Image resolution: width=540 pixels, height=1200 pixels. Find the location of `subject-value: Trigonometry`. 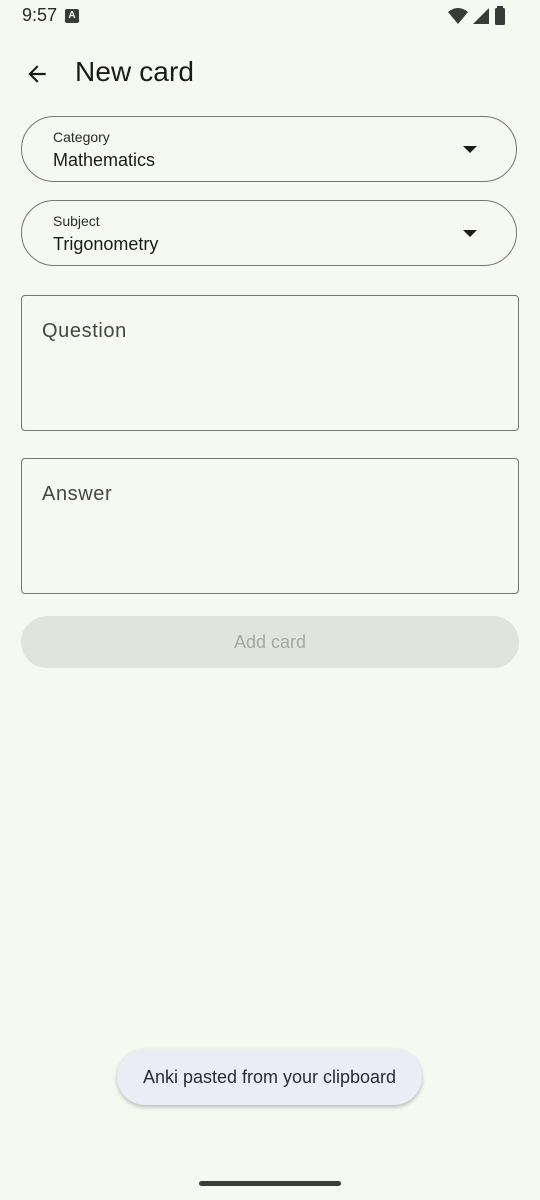

subject-value: Trigonometry is located at coordinates (106, 244).